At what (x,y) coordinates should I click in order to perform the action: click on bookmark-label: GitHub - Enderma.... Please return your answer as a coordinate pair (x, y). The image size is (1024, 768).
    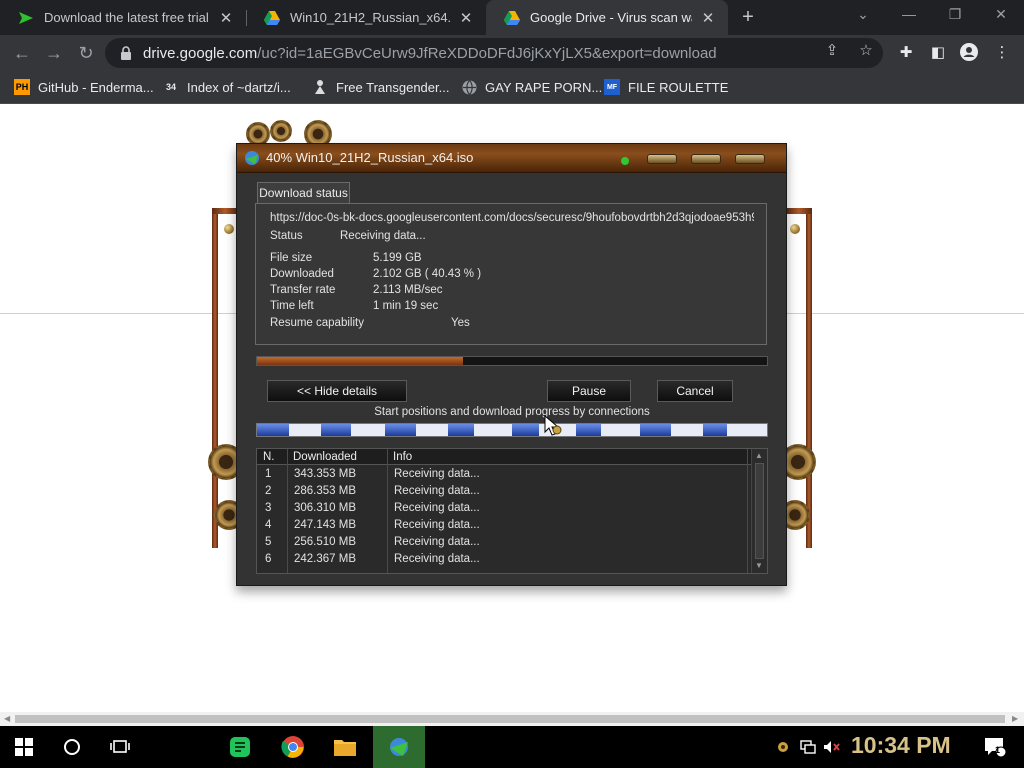
    Looking at the image, I should click on (96, 87).